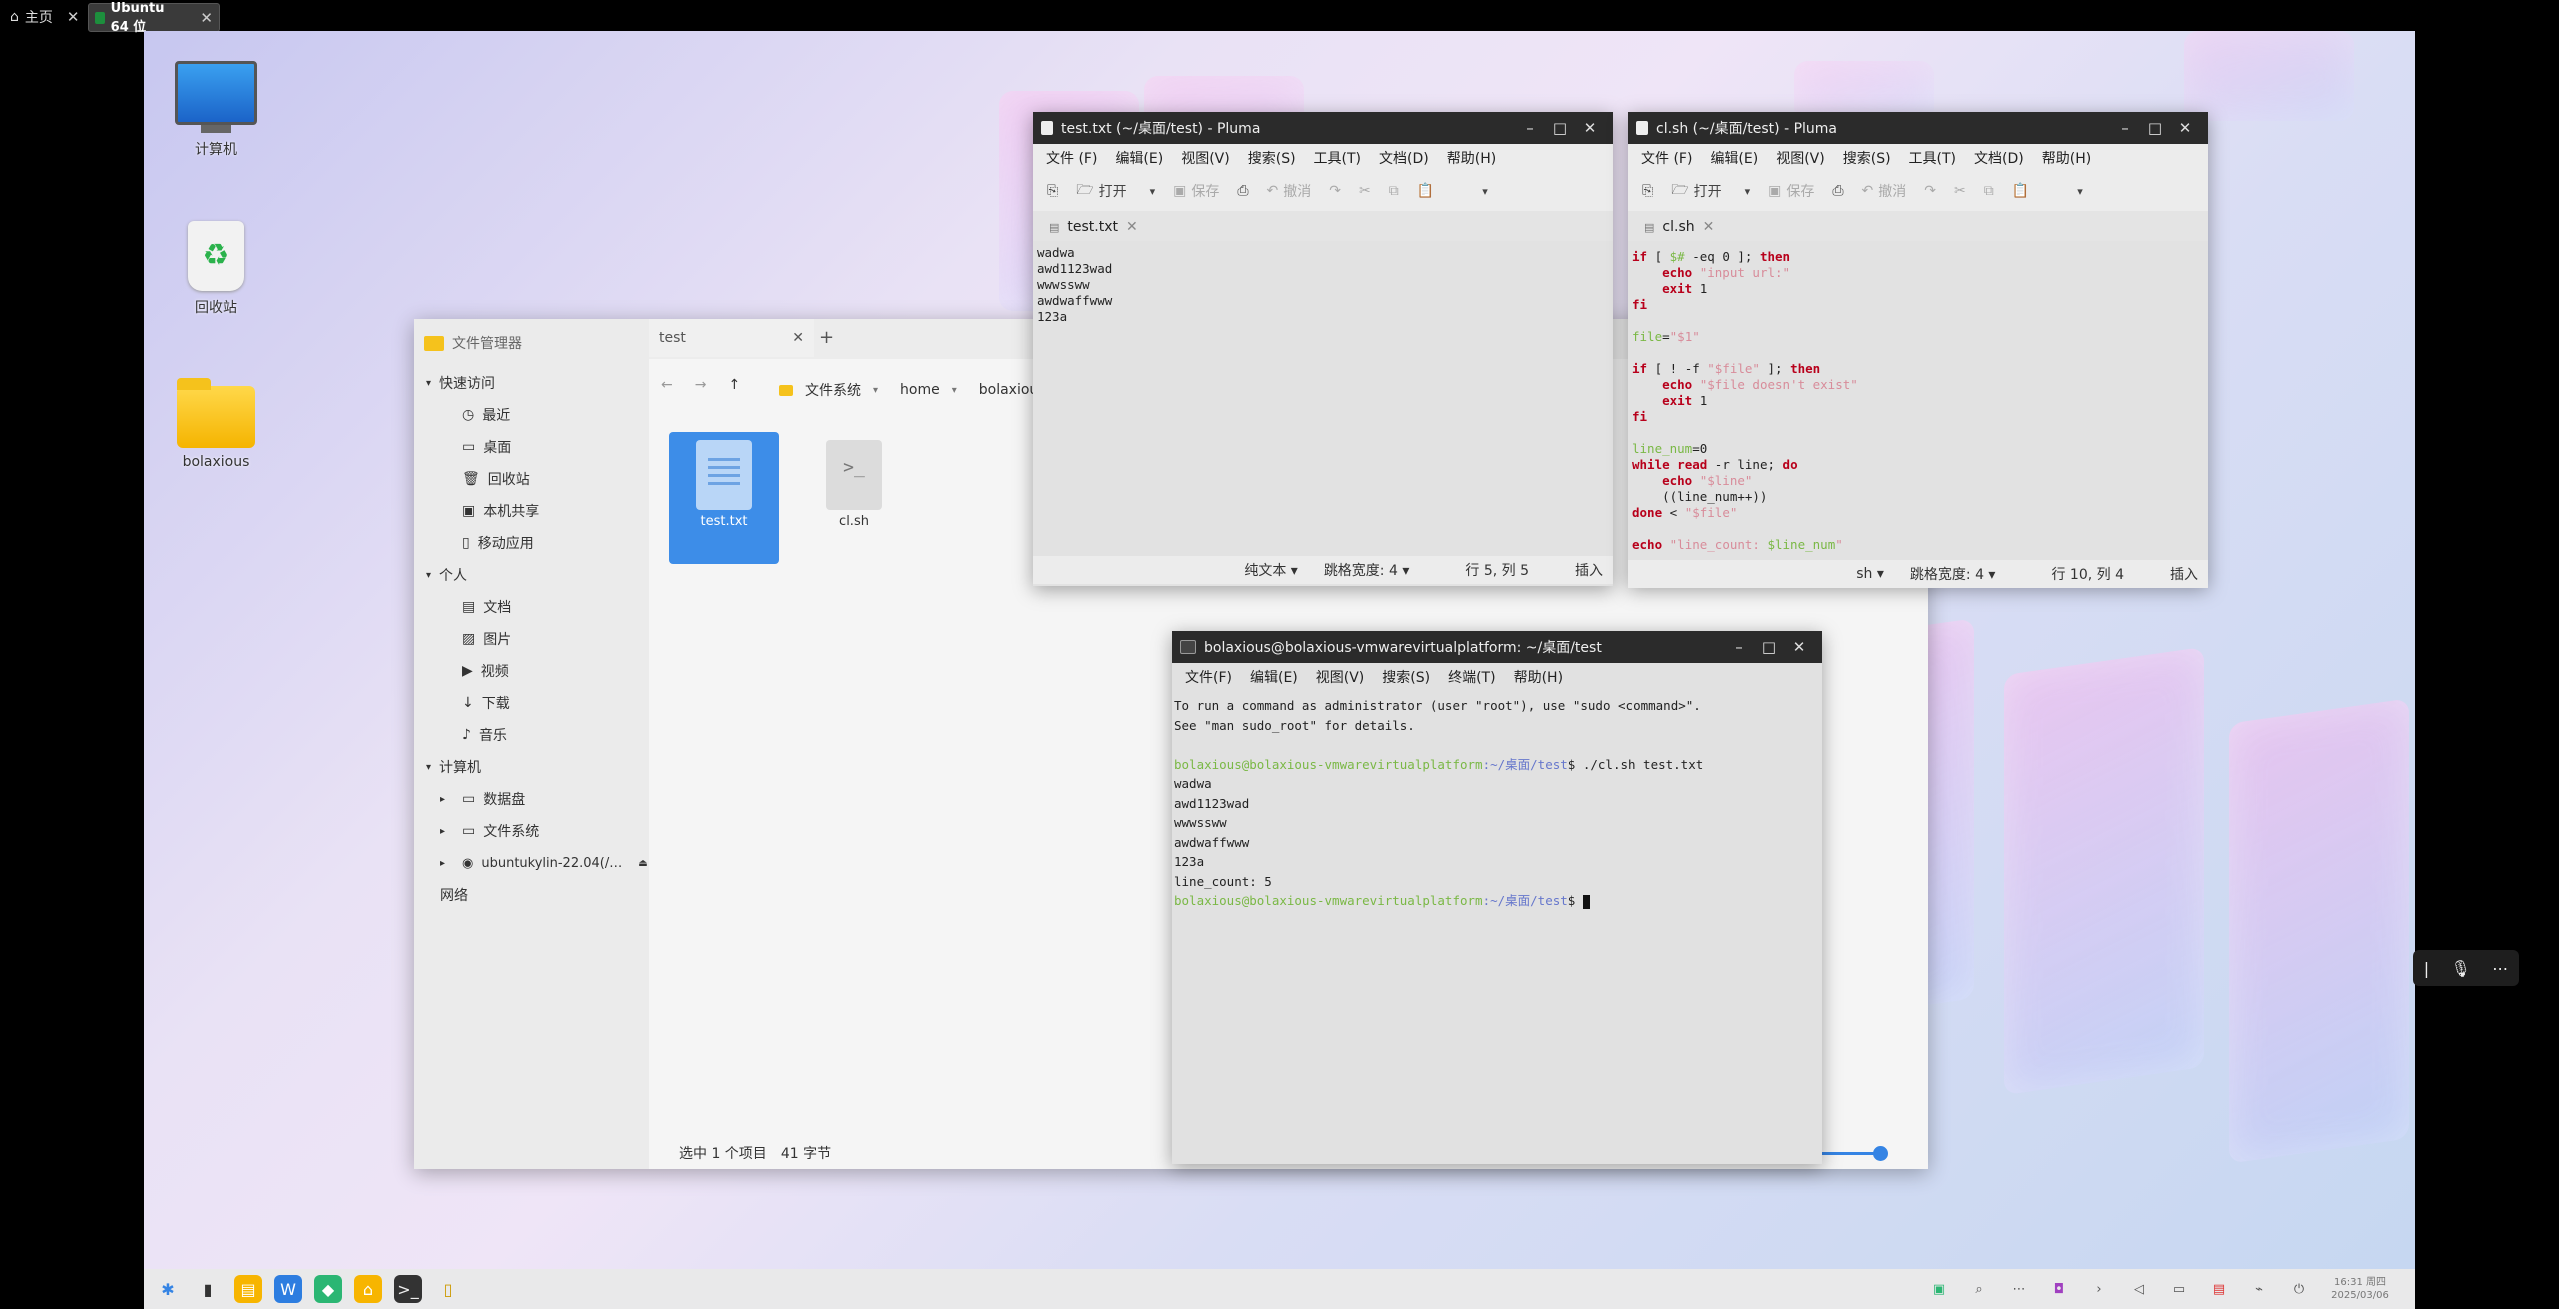  I want to click on menu-file: 文件 (F), so click(1666, 158).